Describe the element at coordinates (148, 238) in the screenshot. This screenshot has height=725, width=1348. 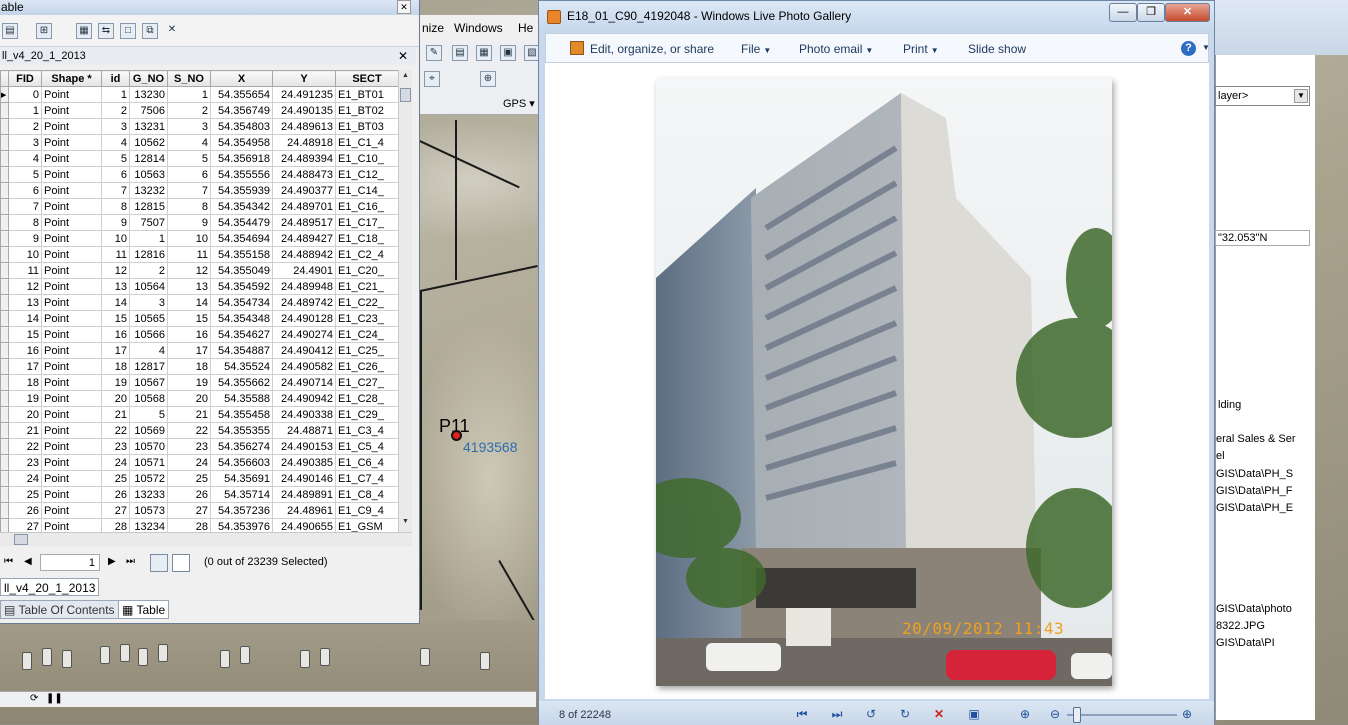
I see `table-cell: 1` at that location.